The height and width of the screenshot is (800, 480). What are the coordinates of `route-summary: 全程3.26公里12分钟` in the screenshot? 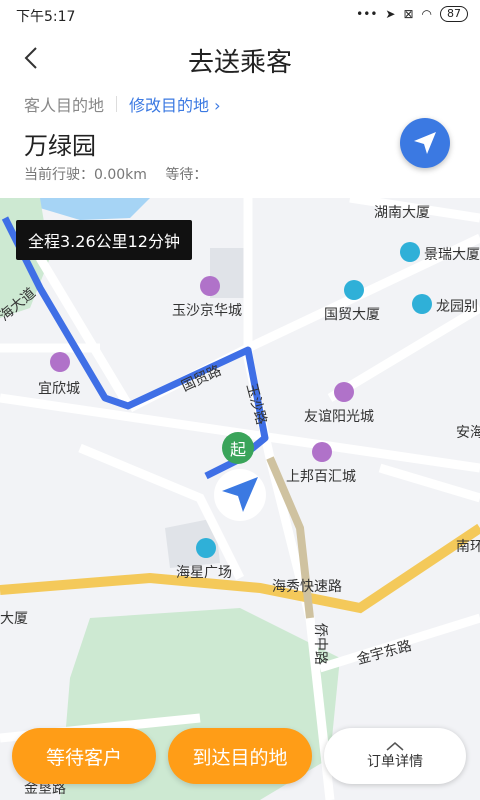 It's located at (104, 240).